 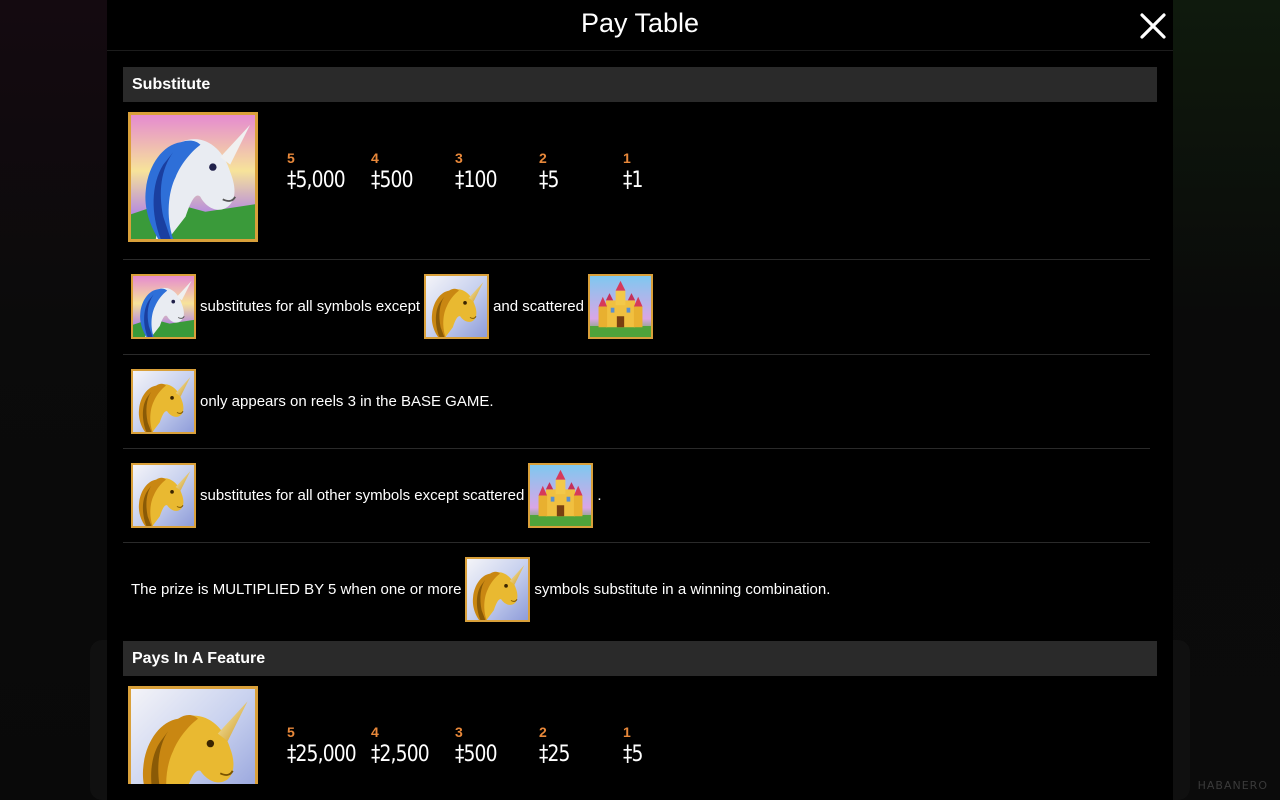 I want to click on close-button, so click(x=1153, y=26).